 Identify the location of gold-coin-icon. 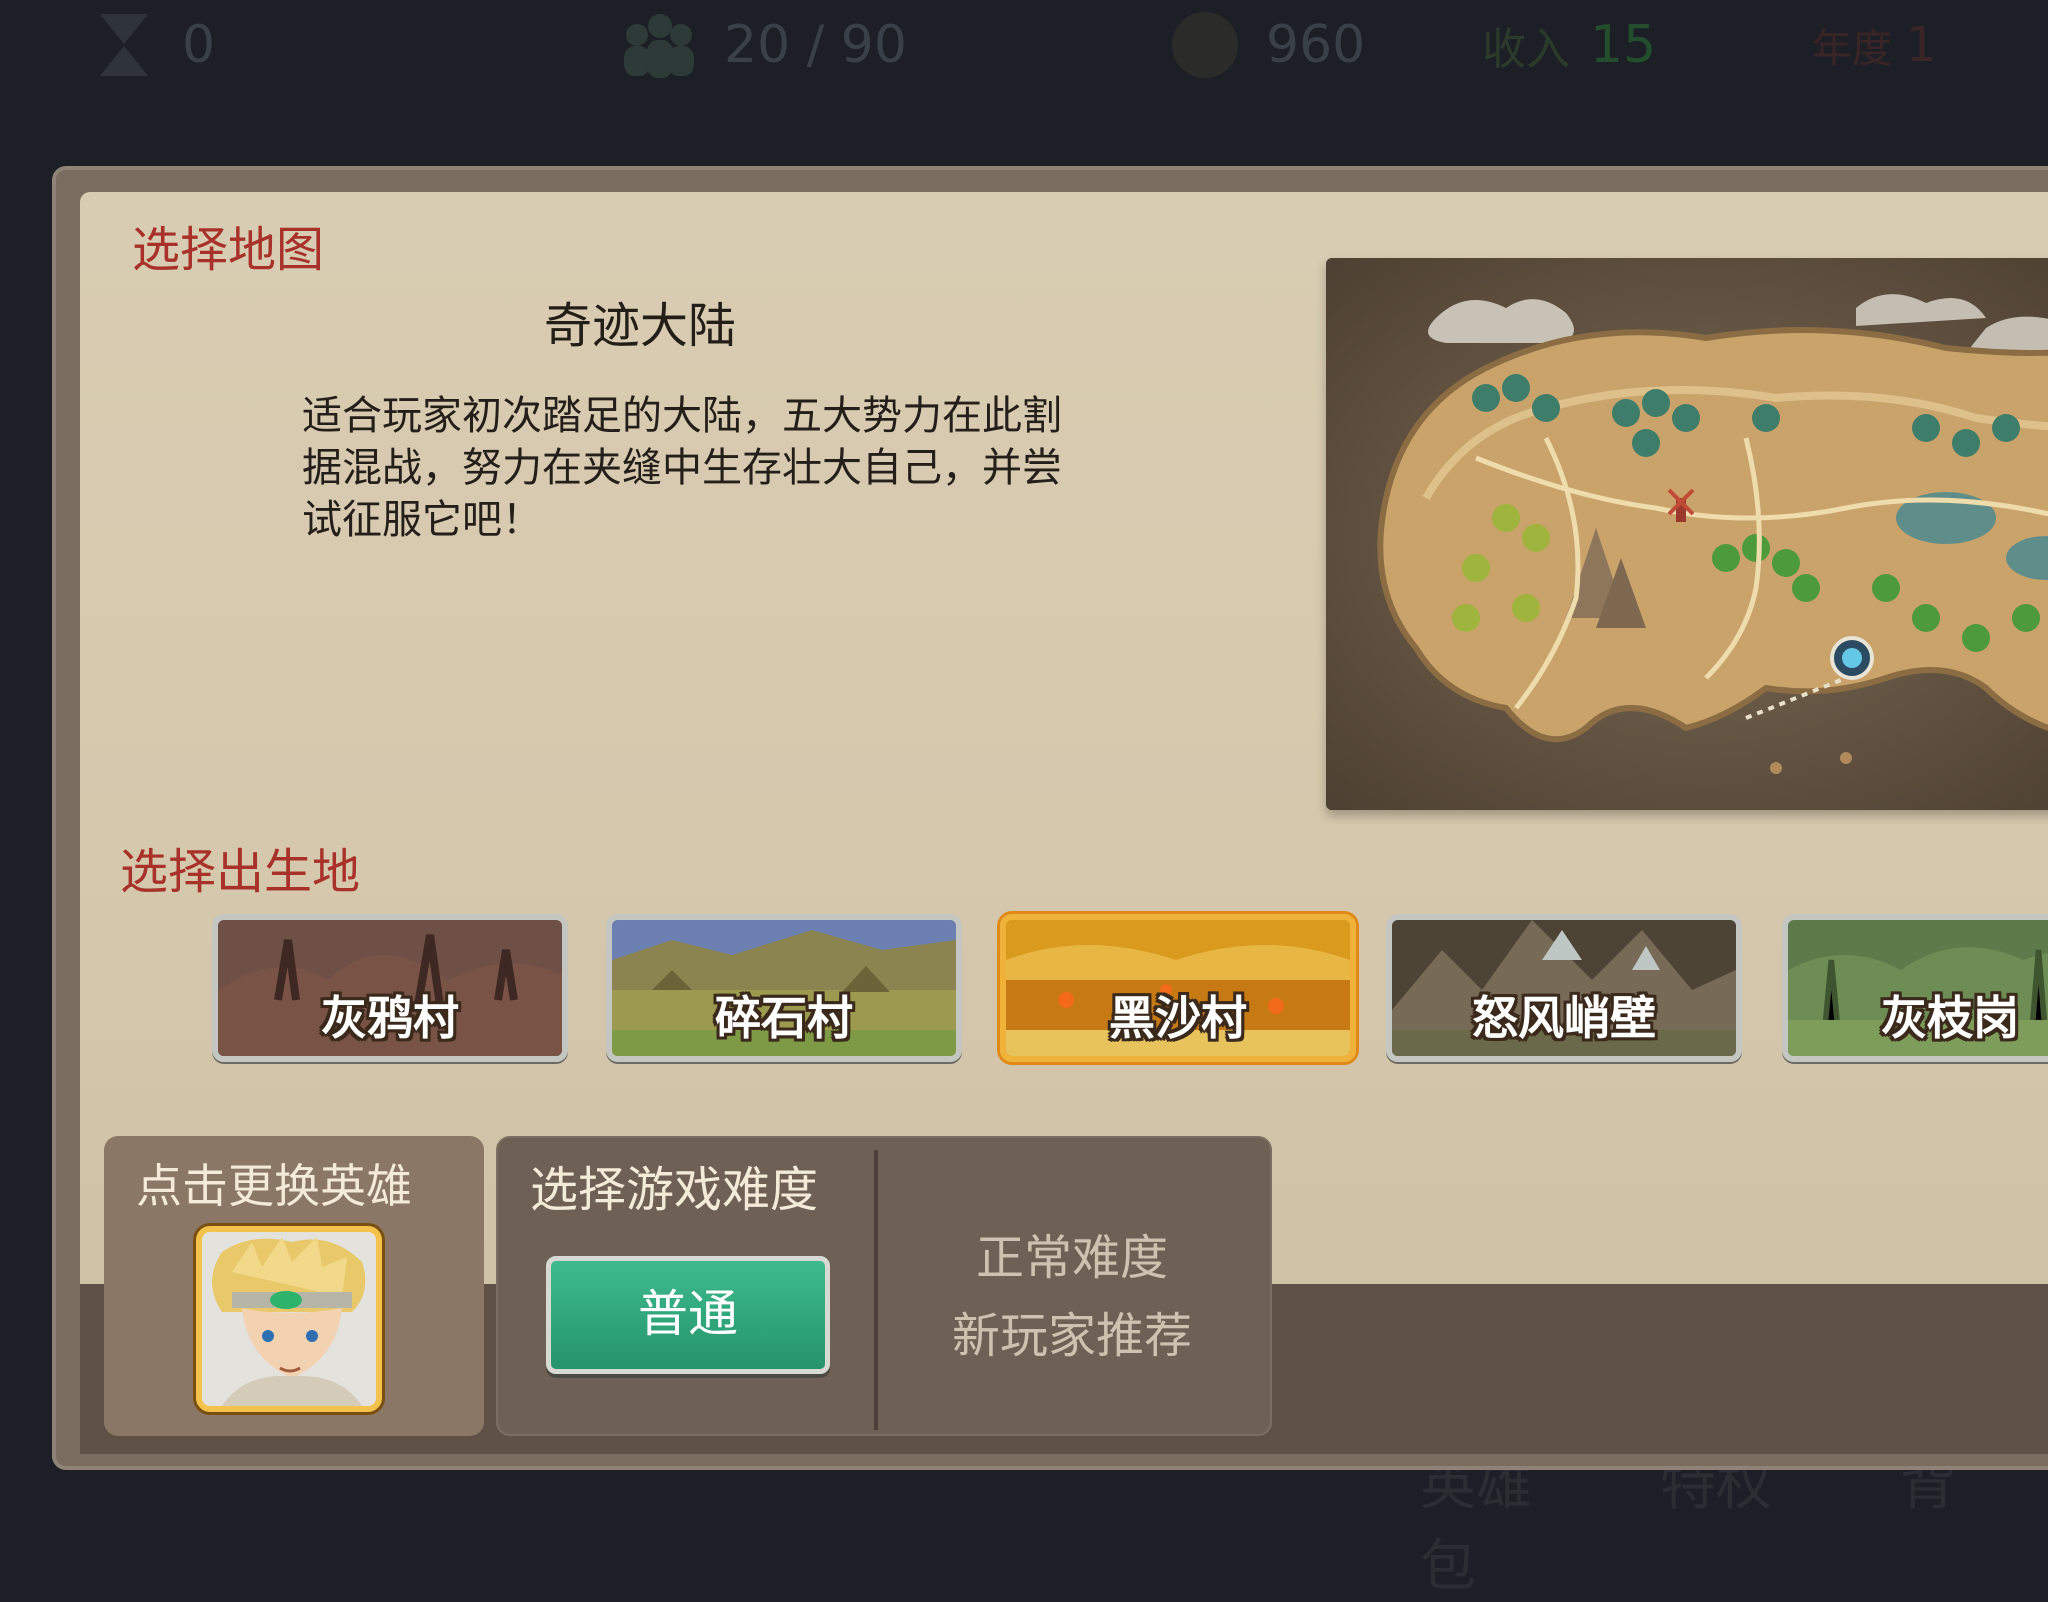
(1205, 45).